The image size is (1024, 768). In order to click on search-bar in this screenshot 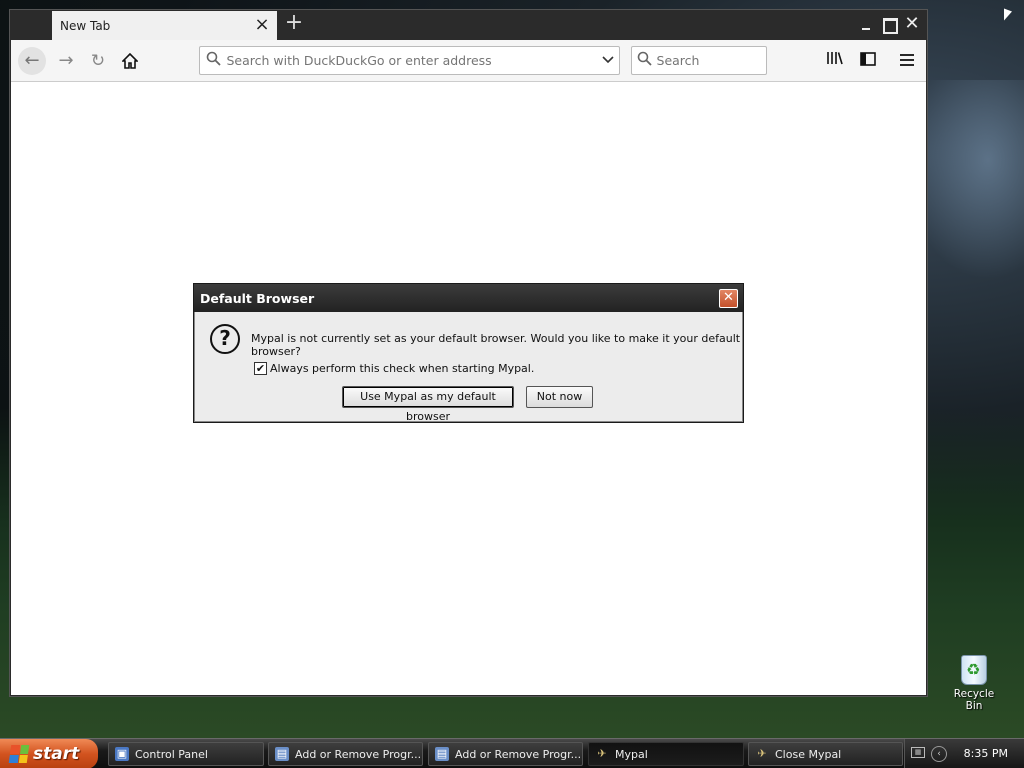, I will do `click(699, 60)`.